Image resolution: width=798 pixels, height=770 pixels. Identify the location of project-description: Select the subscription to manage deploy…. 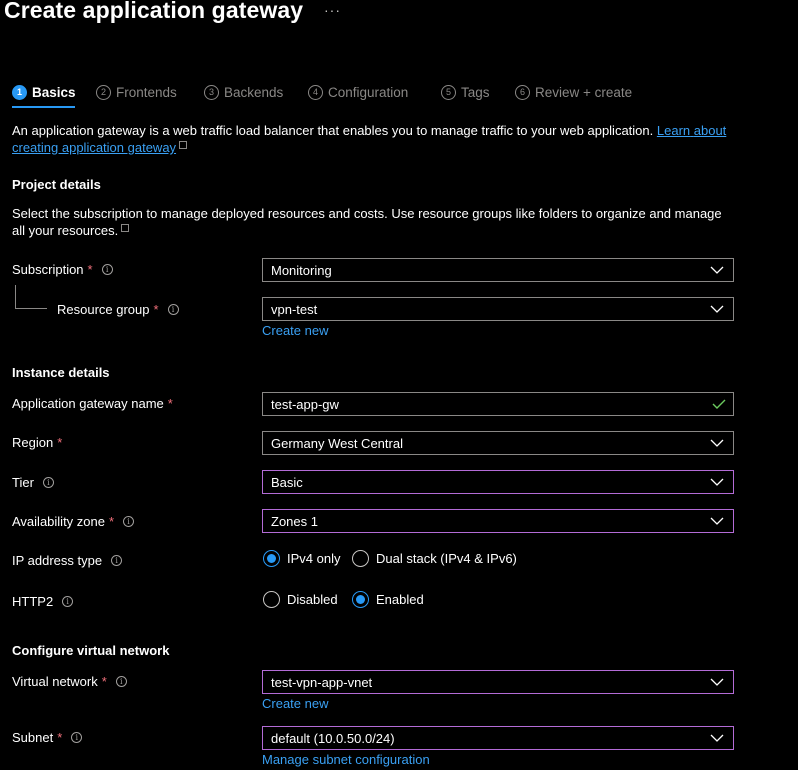
(367, 222).